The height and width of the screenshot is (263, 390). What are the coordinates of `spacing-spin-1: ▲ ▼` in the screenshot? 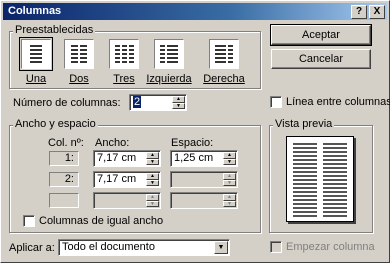 It's located at (229, 158).